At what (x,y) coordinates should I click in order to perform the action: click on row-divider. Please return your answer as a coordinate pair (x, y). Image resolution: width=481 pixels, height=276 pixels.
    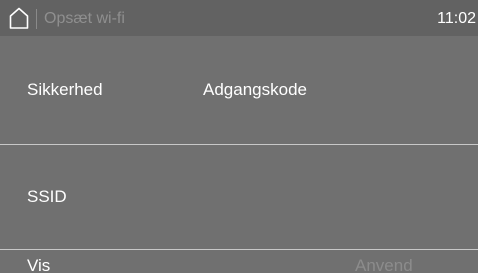
    Looking at the image, I should click on (239, 144).